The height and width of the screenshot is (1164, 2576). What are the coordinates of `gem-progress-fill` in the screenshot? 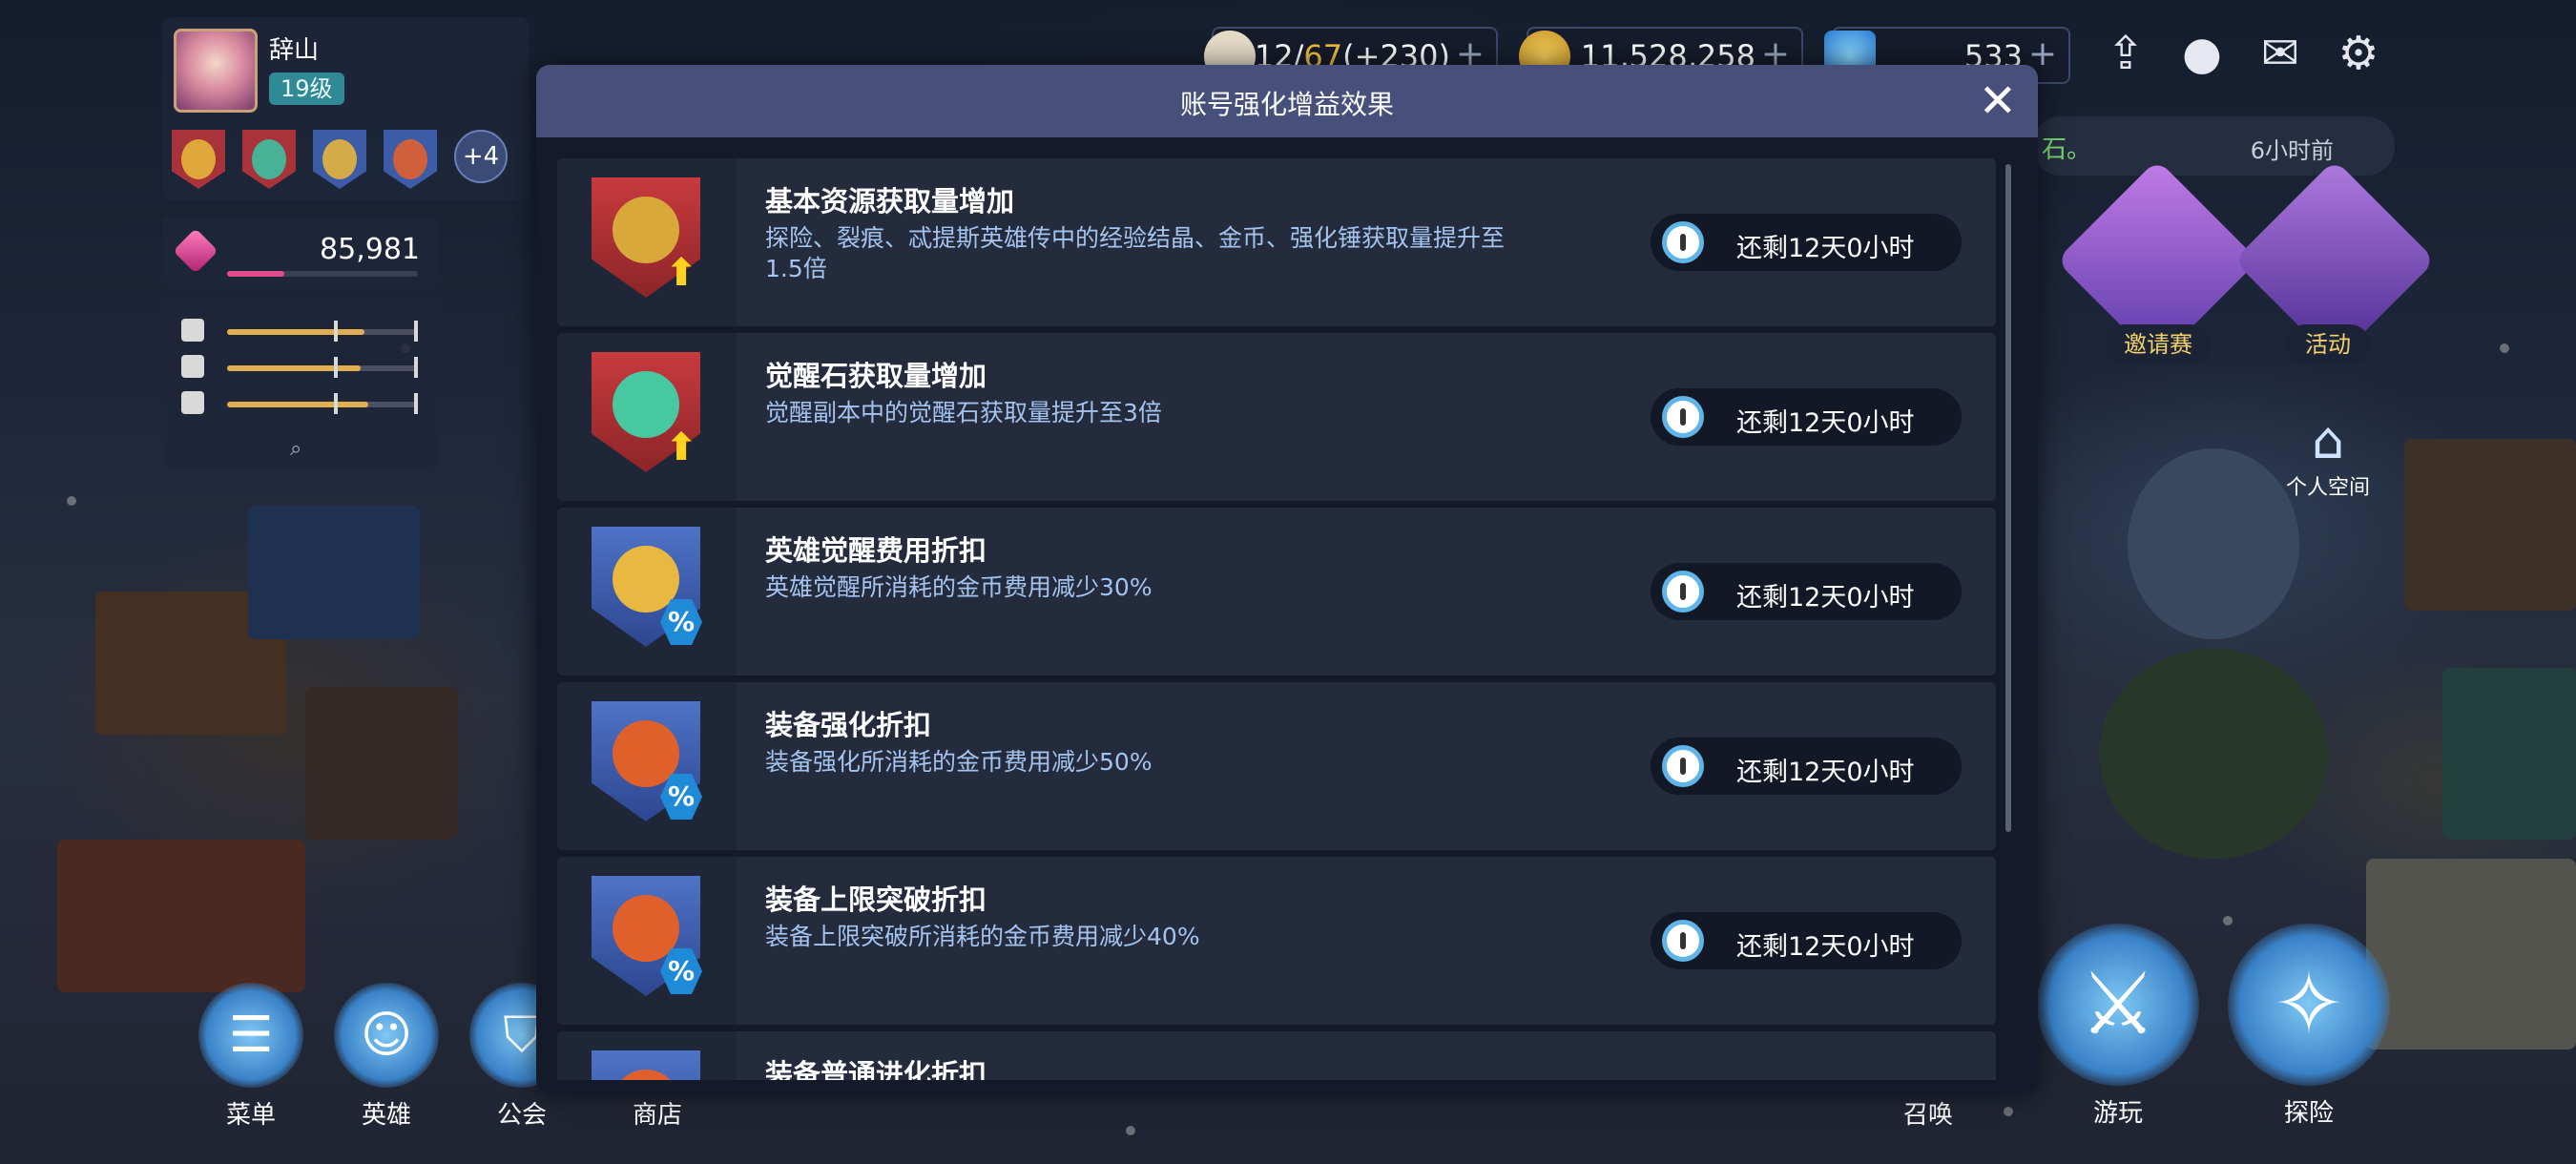 It's located at (255, 274).